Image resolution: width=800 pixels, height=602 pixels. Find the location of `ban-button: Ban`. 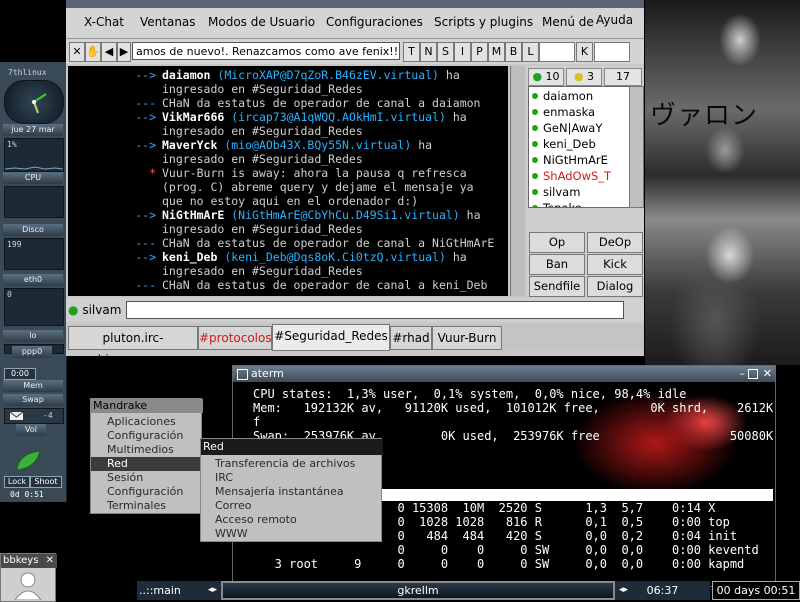

ban-button: Ban is located at coordinates (557, 264).